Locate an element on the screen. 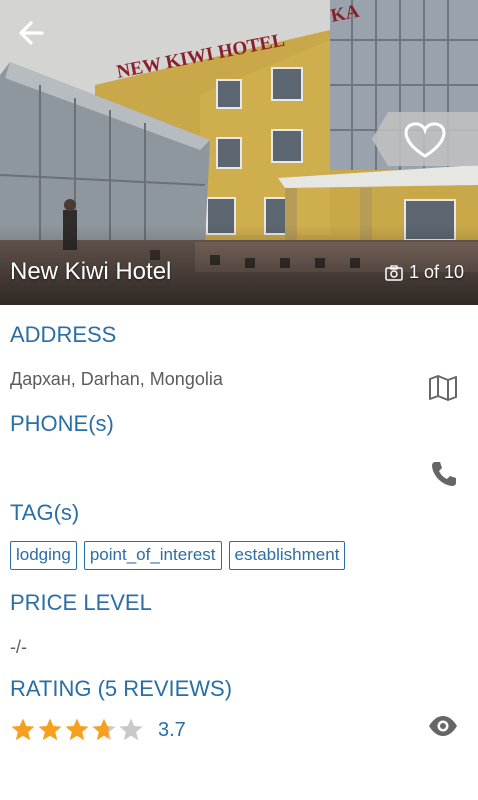 This screenshot has height=800, width=478. tag-list: lodging point_of_interest establishment is located at coordinates (178, 555).